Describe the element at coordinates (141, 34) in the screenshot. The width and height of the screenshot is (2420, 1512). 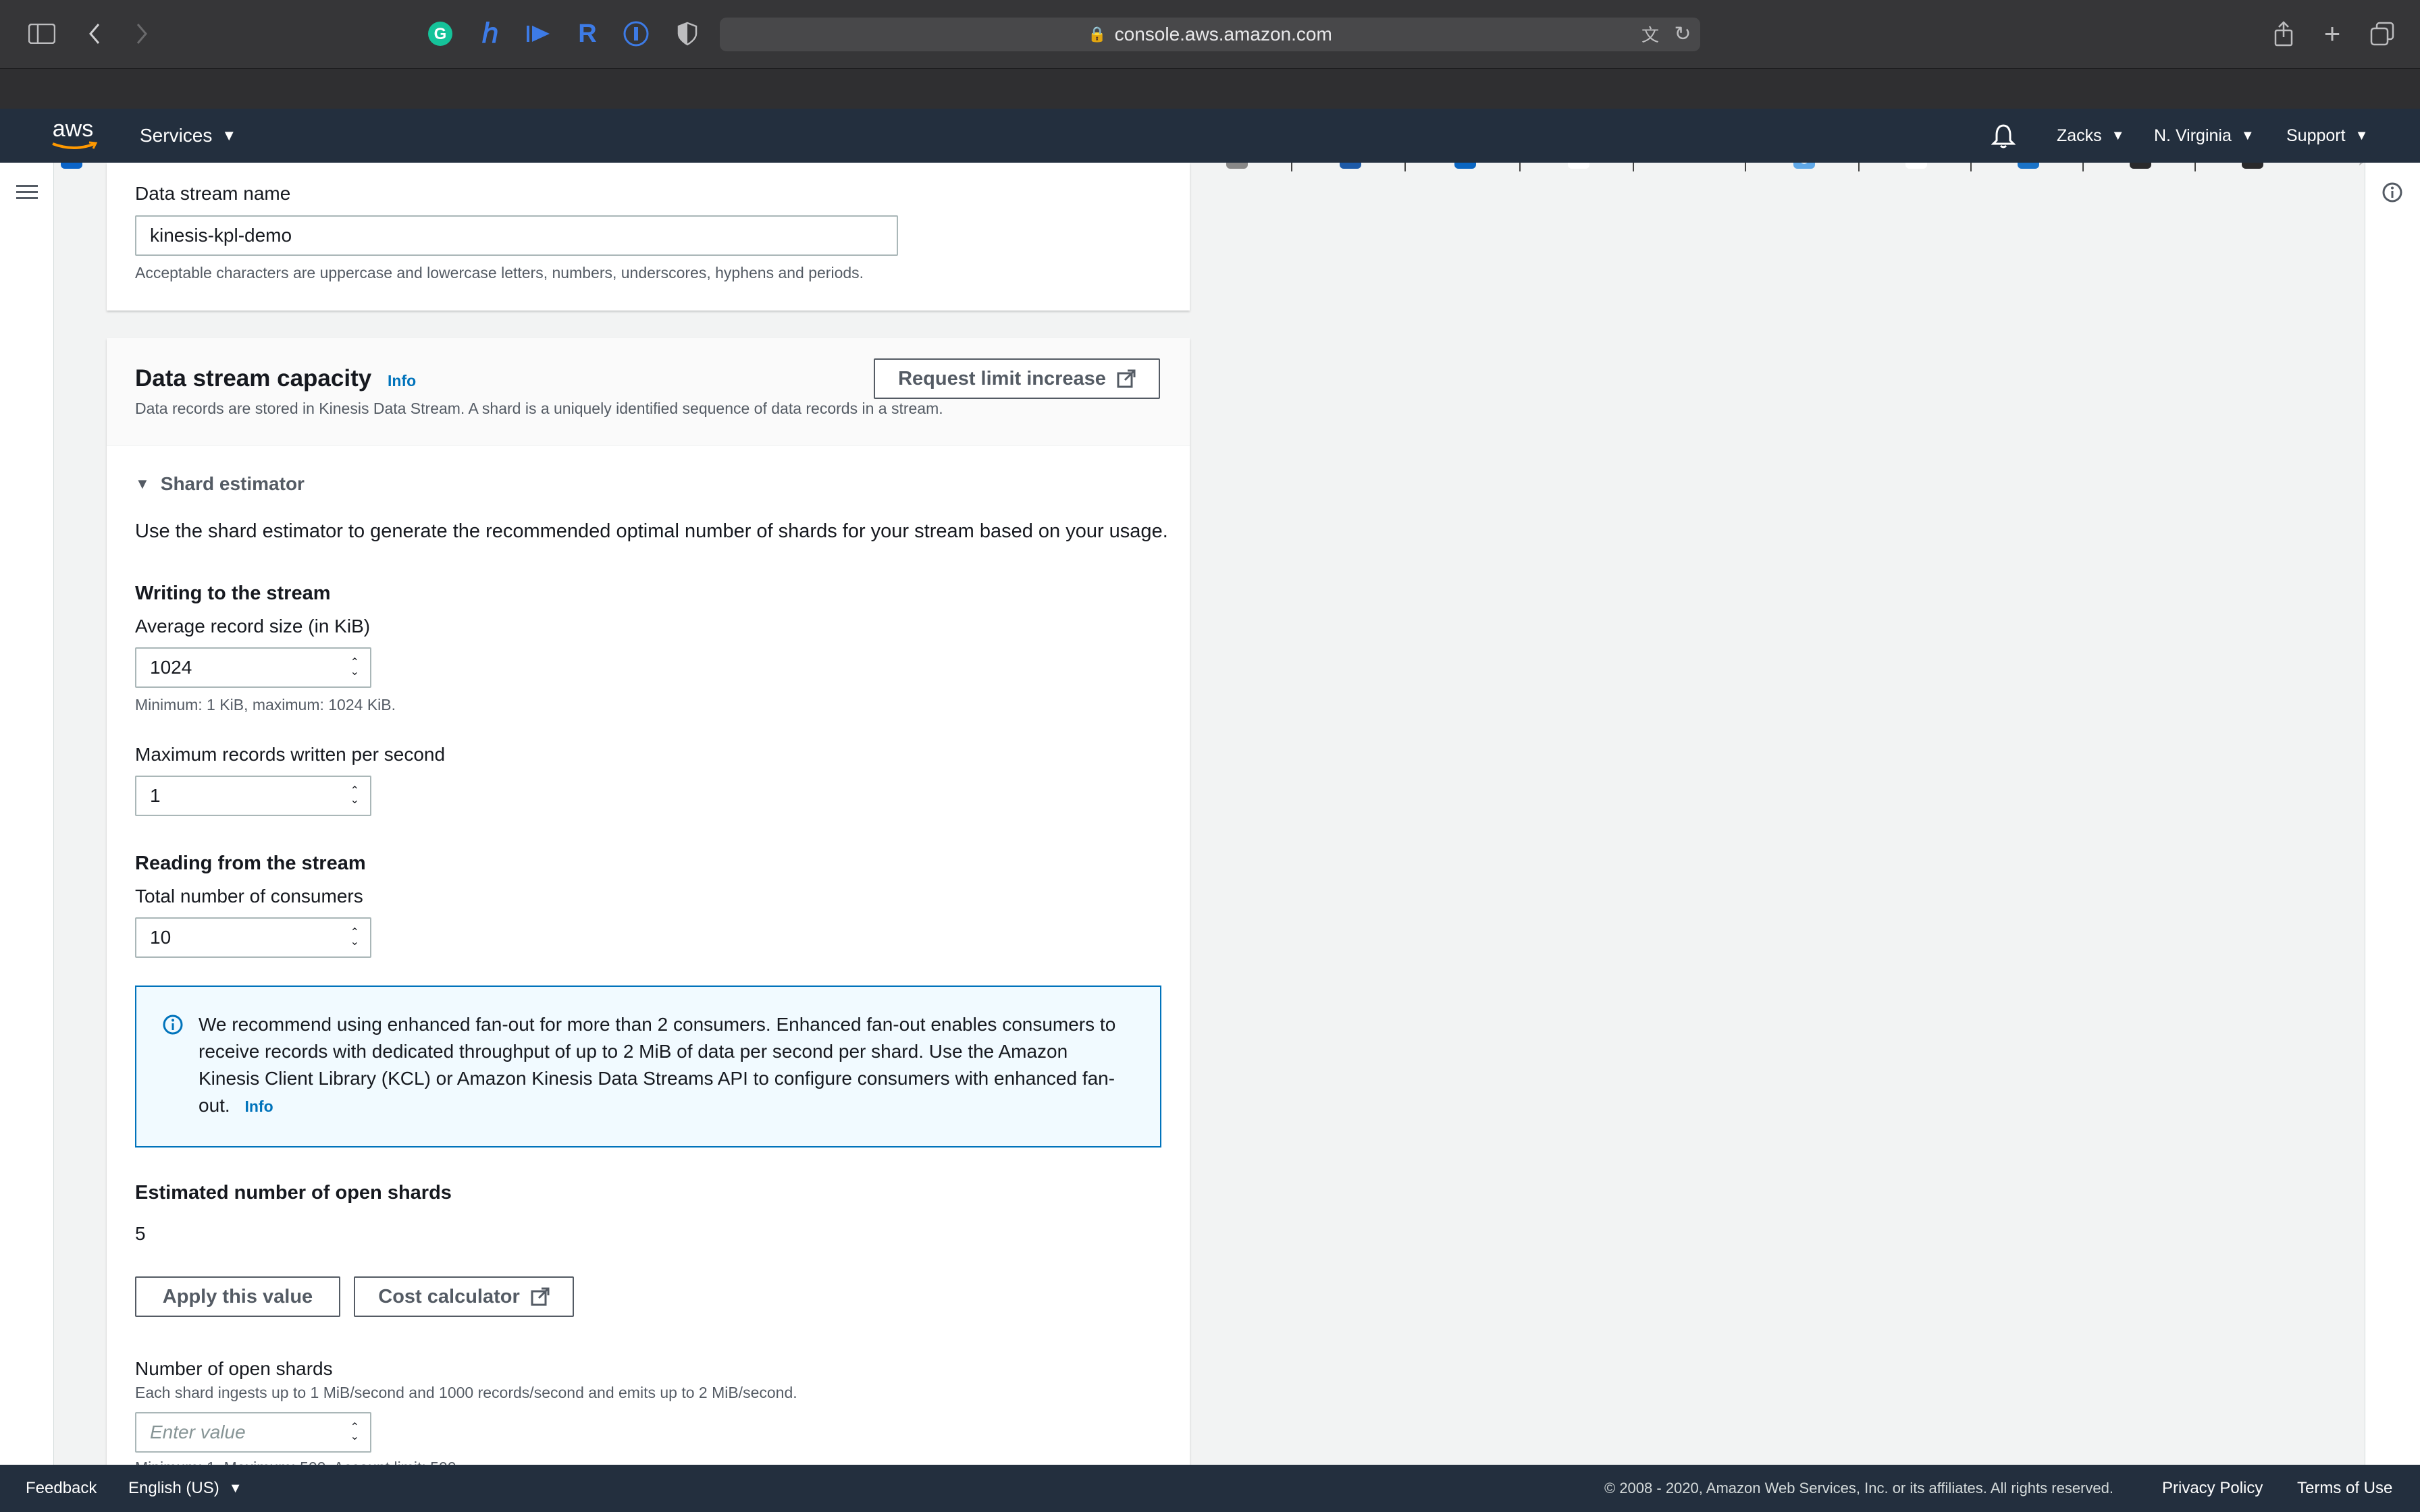
I see `forward-icon` at that location.